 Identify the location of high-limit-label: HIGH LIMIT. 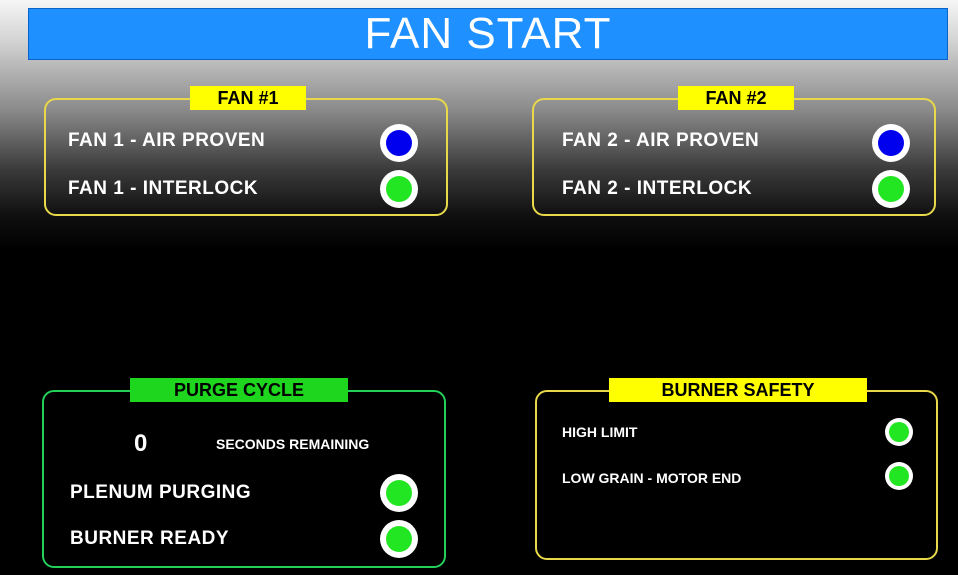
(600, 432).